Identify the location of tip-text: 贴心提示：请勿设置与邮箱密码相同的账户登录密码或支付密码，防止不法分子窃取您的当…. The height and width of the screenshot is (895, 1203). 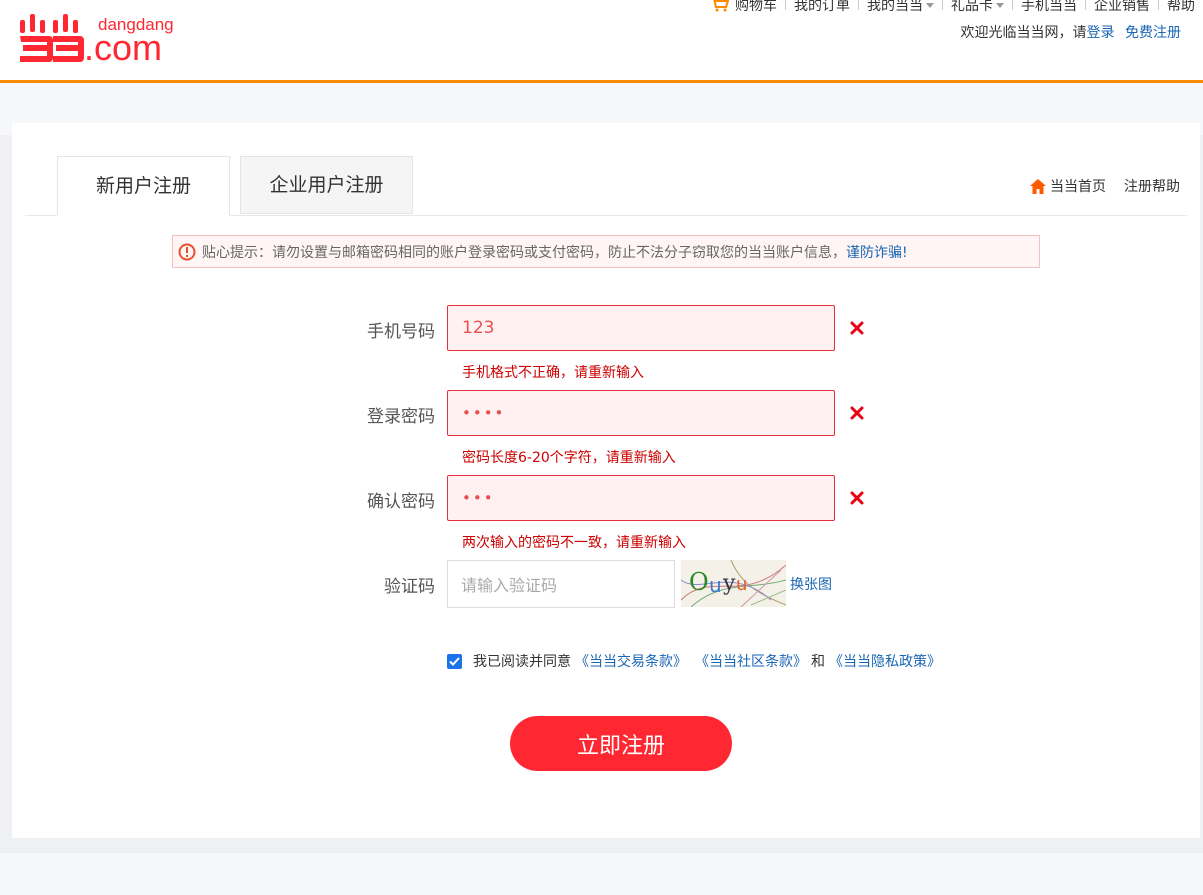
(524, 252).